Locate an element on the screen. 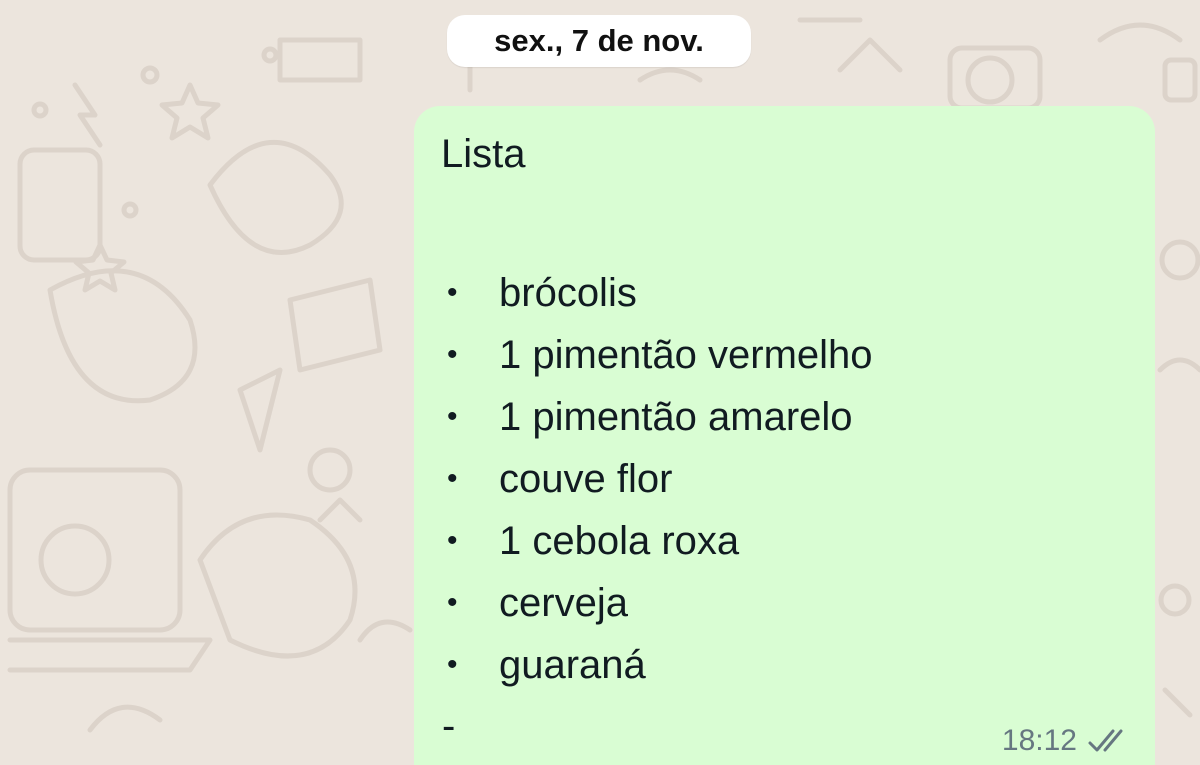 The width and height of the screenshot is (1200, 765). list-item: • 1 cebola roxa is located at coordinates (657, 541).